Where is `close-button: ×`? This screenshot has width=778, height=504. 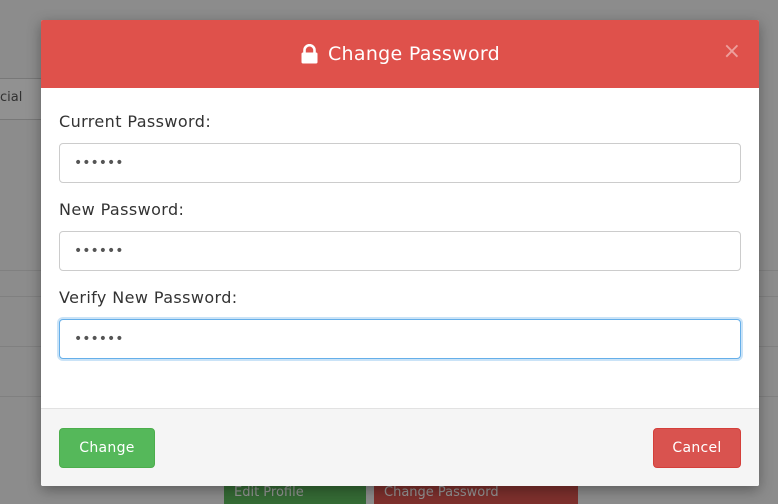
close-button: × is located at coordinates (732, 52).